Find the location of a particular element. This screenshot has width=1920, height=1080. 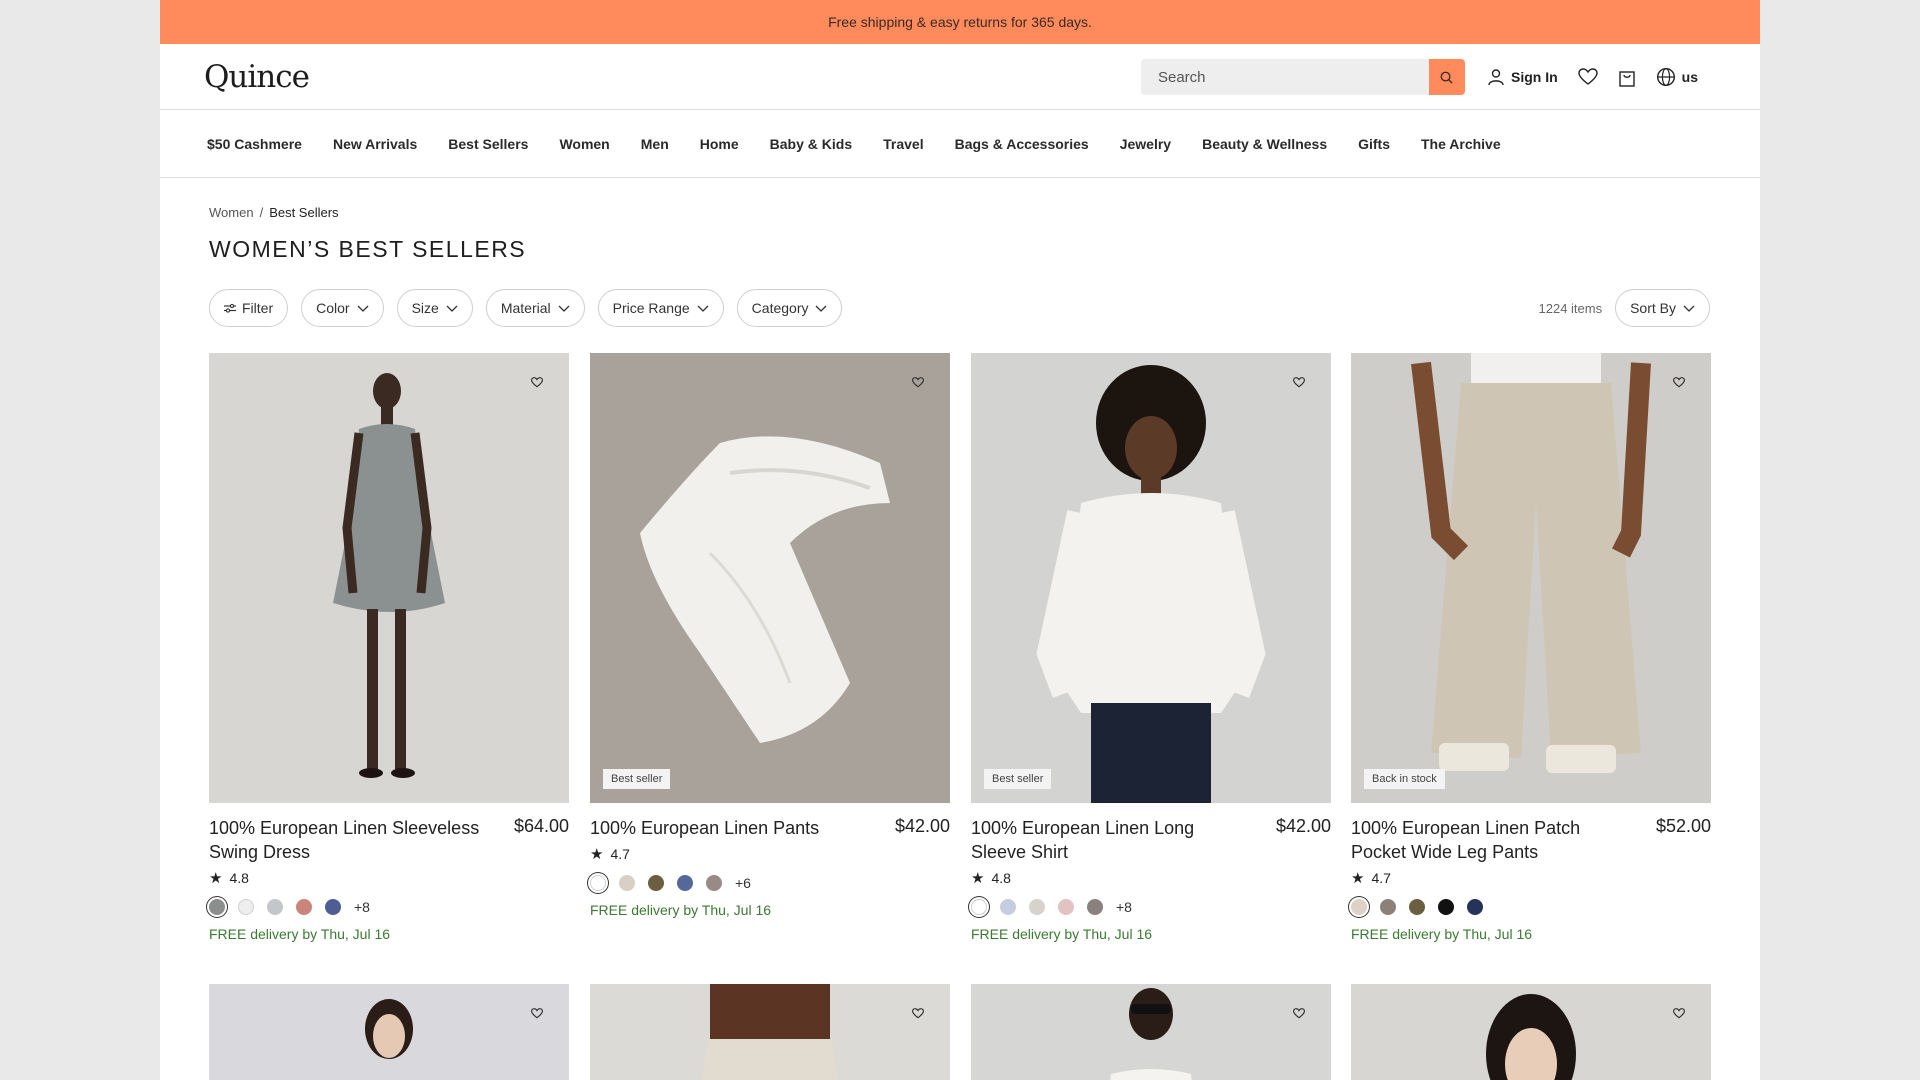

nav-item-baby-kids: Baby & Kids is located at coordinates (811, 144).